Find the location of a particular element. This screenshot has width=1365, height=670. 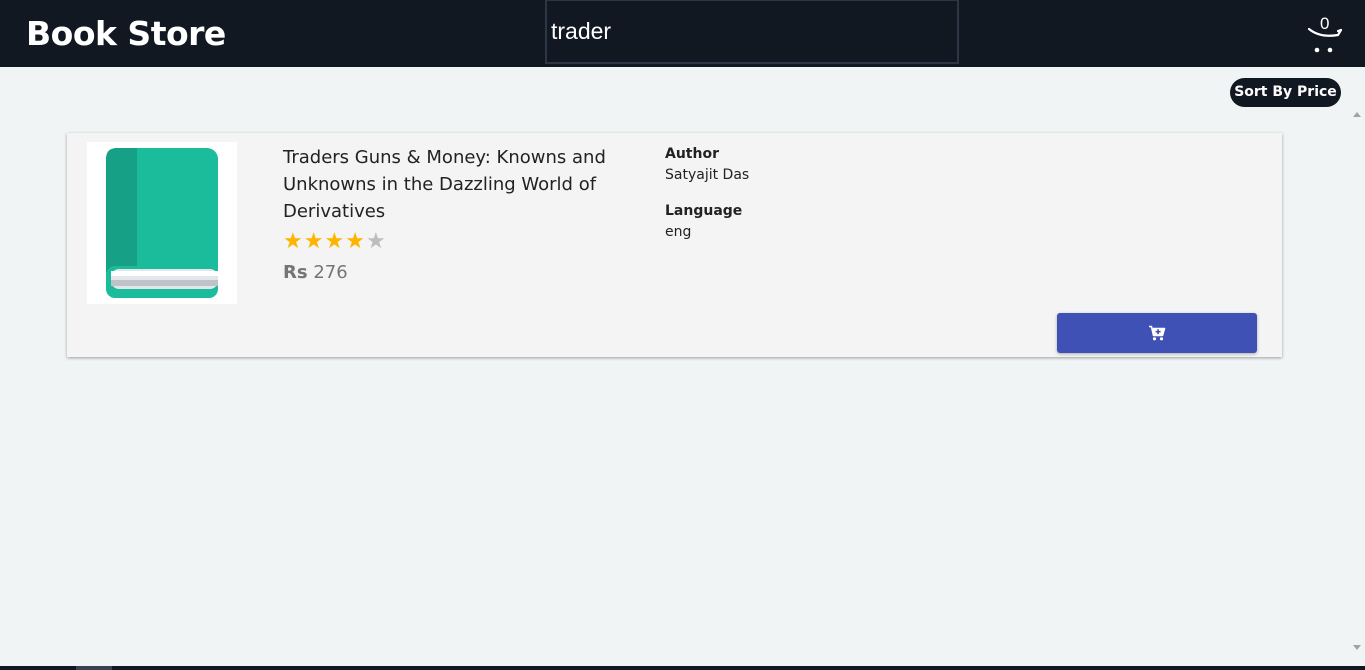

horizontal-scrollbar-thumb is located at coordinates (94, 668).